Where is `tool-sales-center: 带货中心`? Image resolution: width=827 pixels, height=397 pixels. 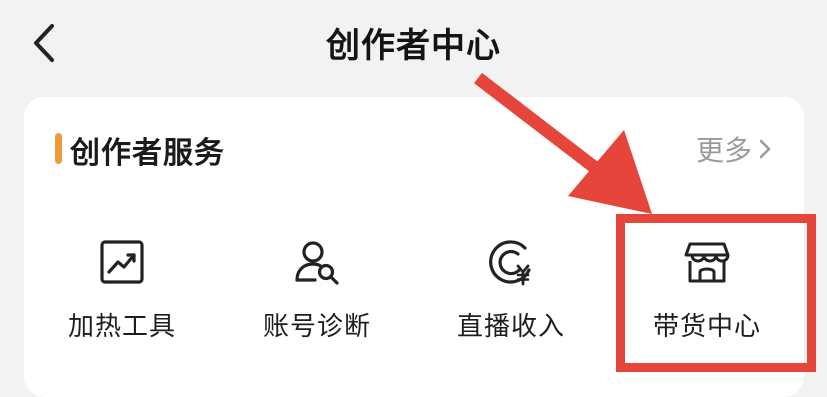 tool-sales-center: 带货中心 is located at coordinates (707, 288).